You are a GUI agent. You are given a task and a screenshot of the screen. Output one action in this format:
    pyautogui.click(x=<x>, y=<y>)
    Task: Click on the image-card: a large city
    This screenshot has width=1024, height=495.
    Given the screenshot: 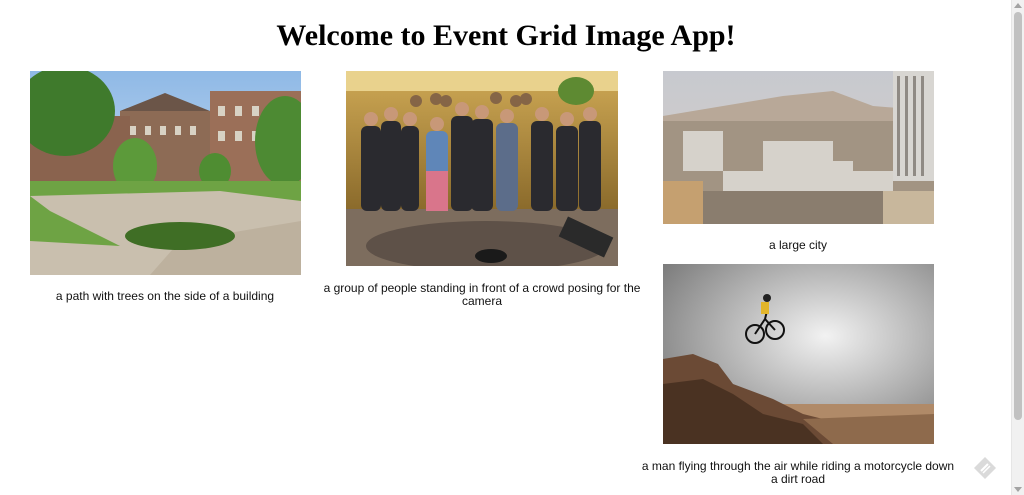 What is the action you would take?
    pyautogui.click(x=798, y=166)
    